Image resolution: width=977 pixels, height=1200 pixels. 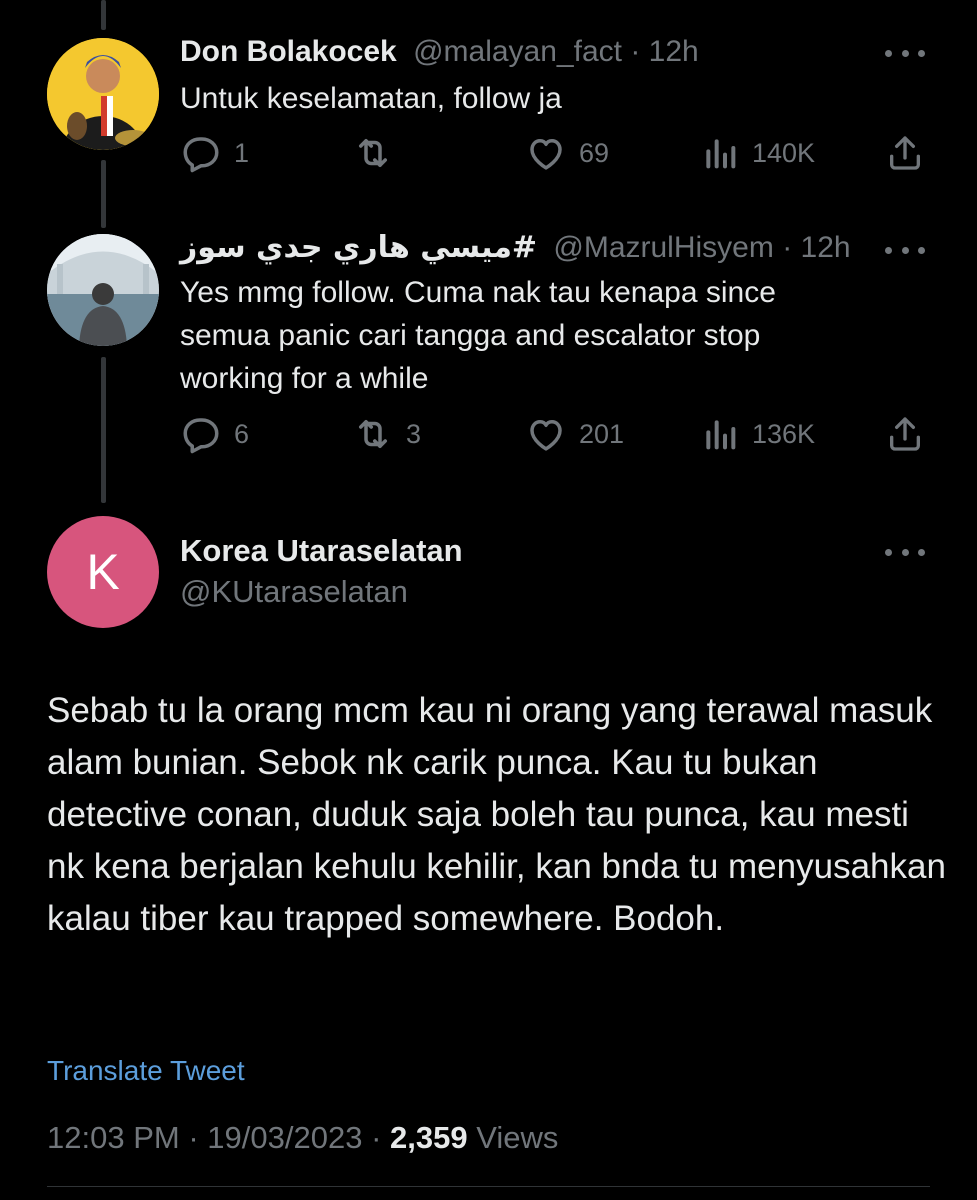 I want to click on reply-button: 6, so click(x=214, y=434).